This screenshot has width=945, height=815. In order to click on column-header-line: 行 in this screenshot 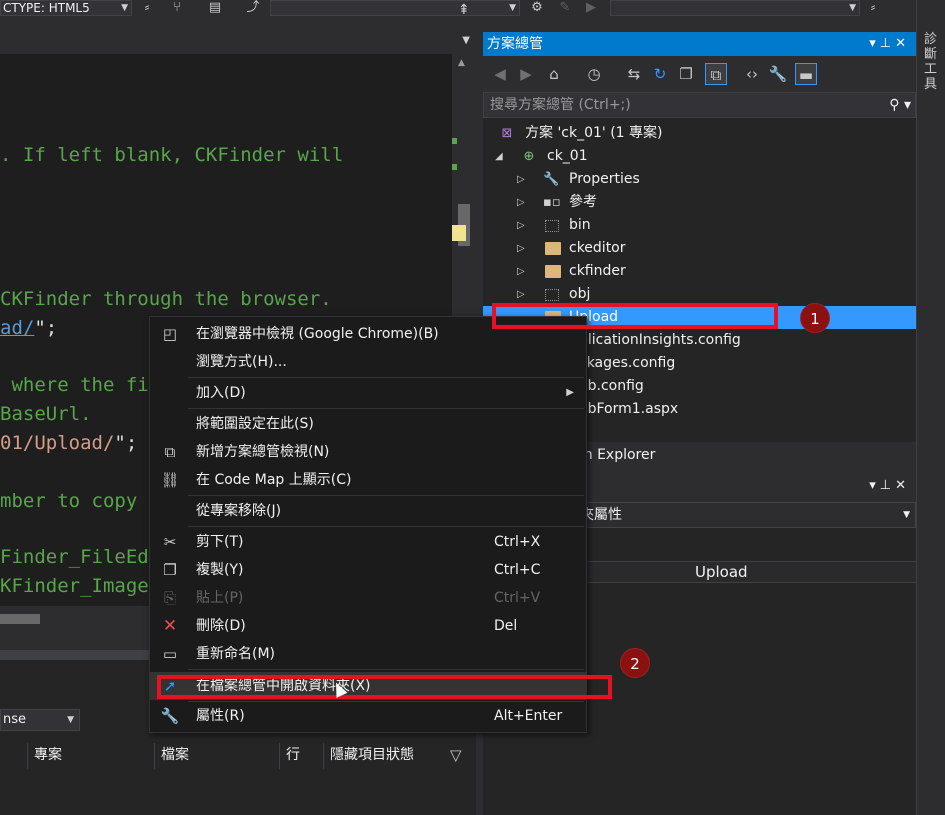, I will do `click(302, 756)`.